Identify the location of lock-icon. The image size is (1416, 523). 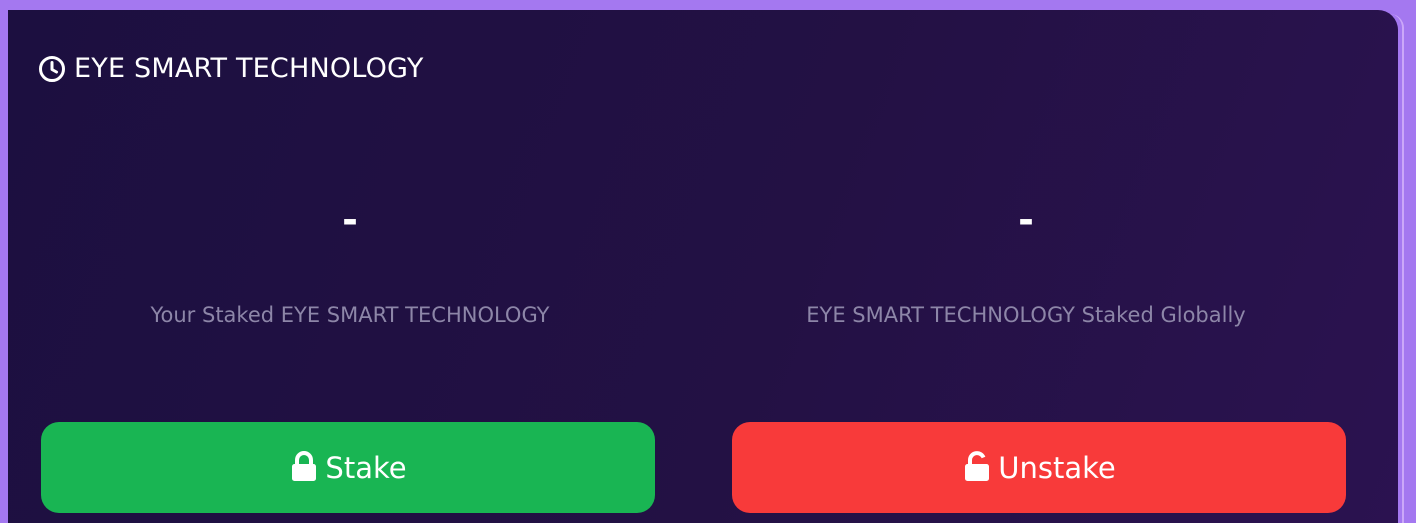
(304, 466).